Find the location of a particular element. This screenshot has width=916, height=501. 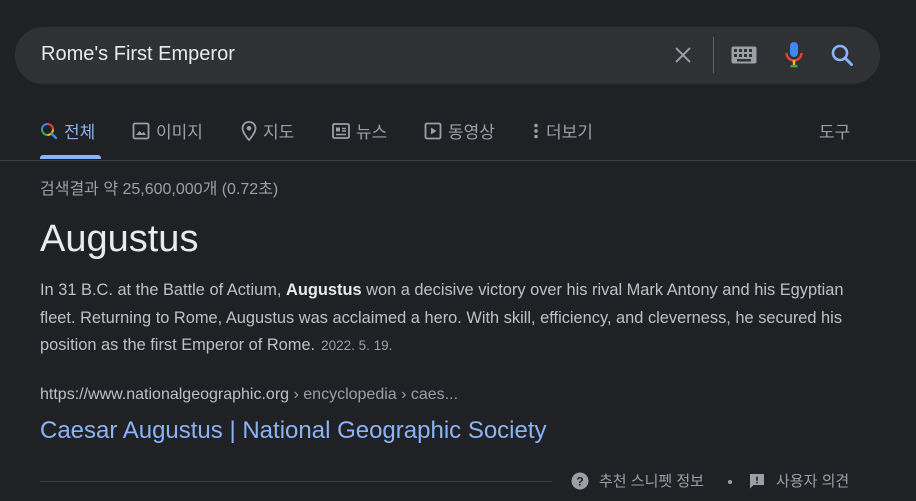

tab-label: 이미지 is located at coordinates (179, 132).